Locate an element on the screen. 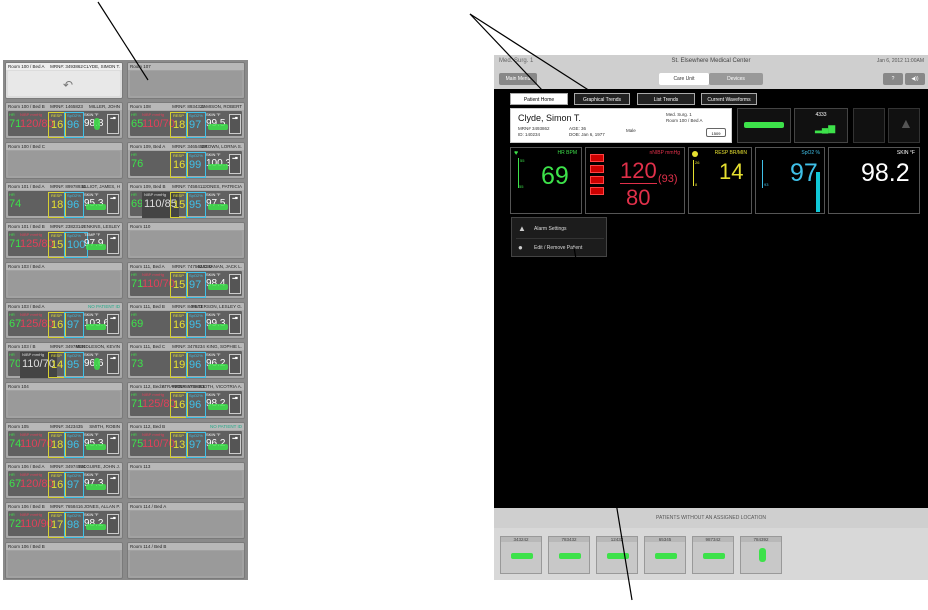 Image resolution: width=928 pixels, height=610 pixels. tab-patient-home: Patient Home is located at coordinates (539, 99).